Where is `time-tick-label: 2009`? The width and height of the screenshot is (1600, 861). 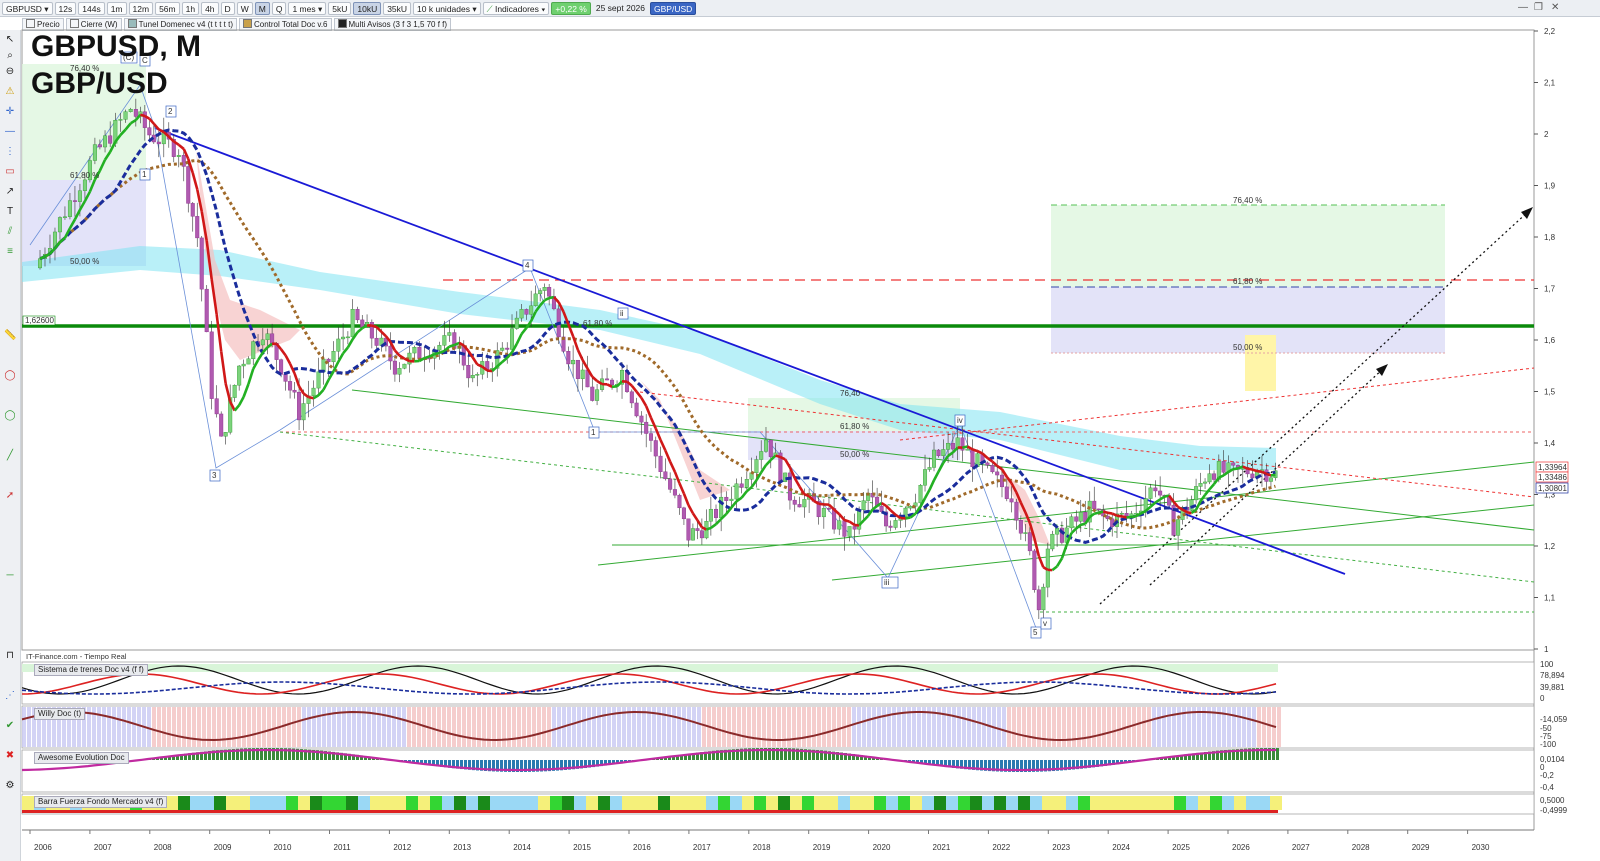
time-tick-label: 2009 is located at coordinates (223, 847).